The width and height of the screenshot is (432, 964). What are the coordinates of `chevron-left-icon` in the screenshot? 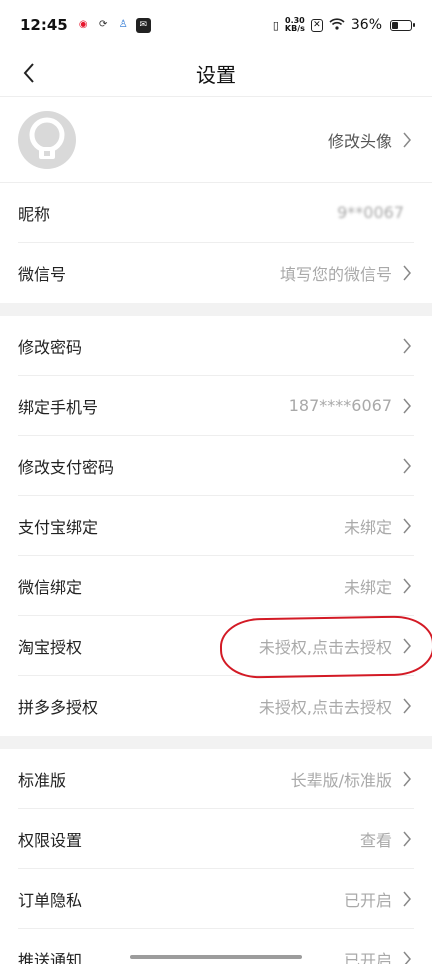 It's located at (28, 73).